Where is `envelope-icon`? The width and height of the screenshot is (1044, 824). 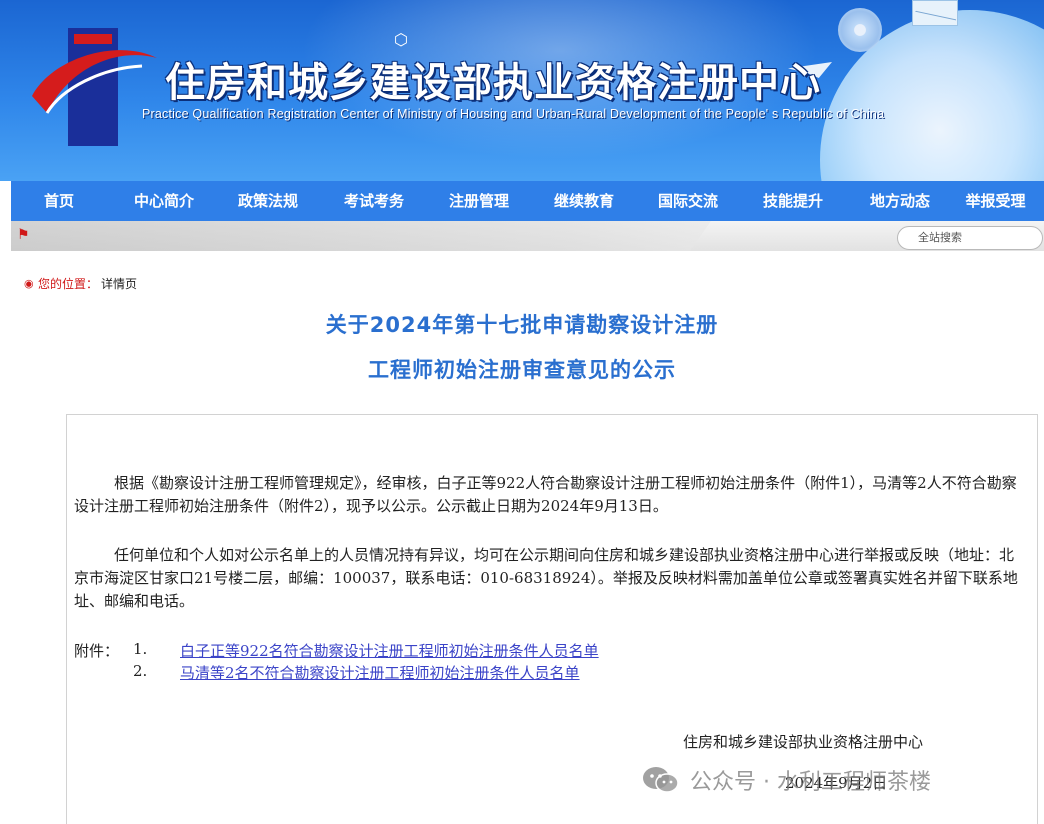 envelope-icon is located at coordinates (935, 13).